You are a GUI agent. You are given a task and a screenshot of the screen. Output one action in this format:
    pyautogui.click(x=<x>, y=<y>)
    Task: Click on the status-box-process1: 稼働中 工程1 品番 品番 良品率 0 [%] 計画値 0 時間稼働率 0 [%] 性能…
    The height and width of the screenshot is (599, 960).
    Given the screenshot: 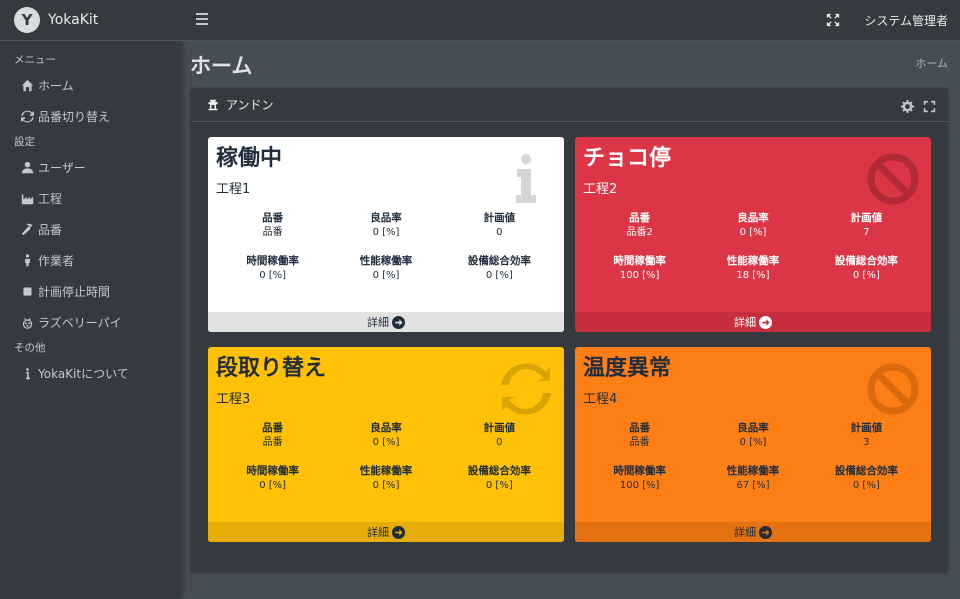 What is the action you would take?
    pyautogui.click(x=386, y=234)
    